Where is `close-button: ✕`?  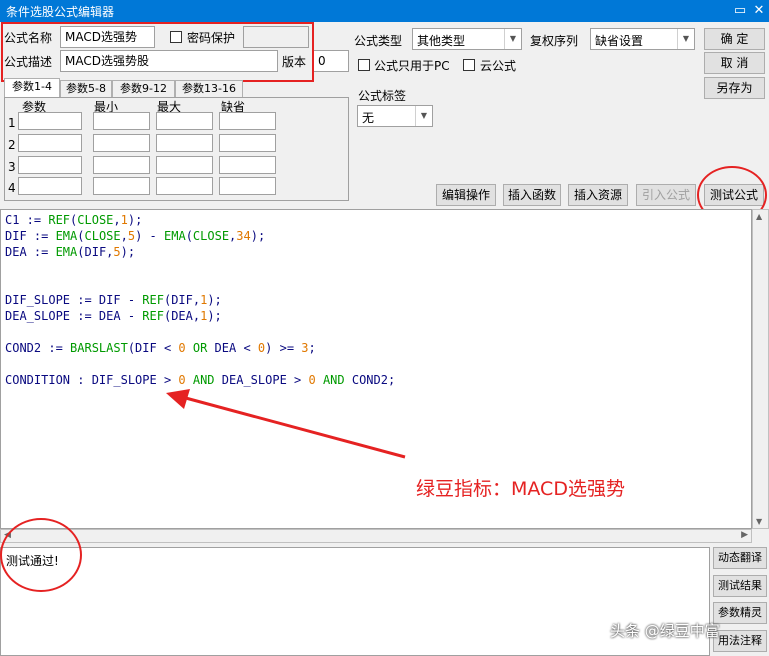
close-button: ✕ is located at coordinates (759, 11).